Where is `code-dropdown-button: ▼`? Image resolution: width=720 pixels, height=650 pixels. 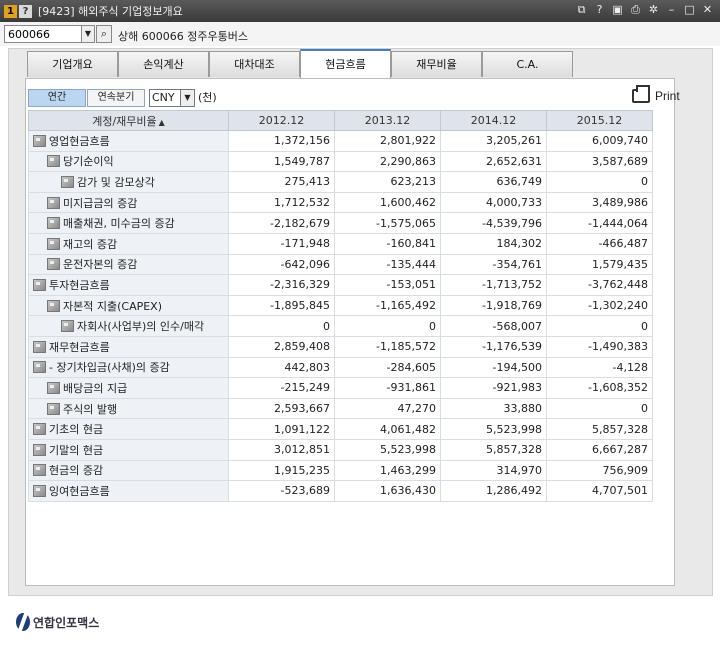 code-dropdown-button: ▼ is located at coordinates (88, 34).